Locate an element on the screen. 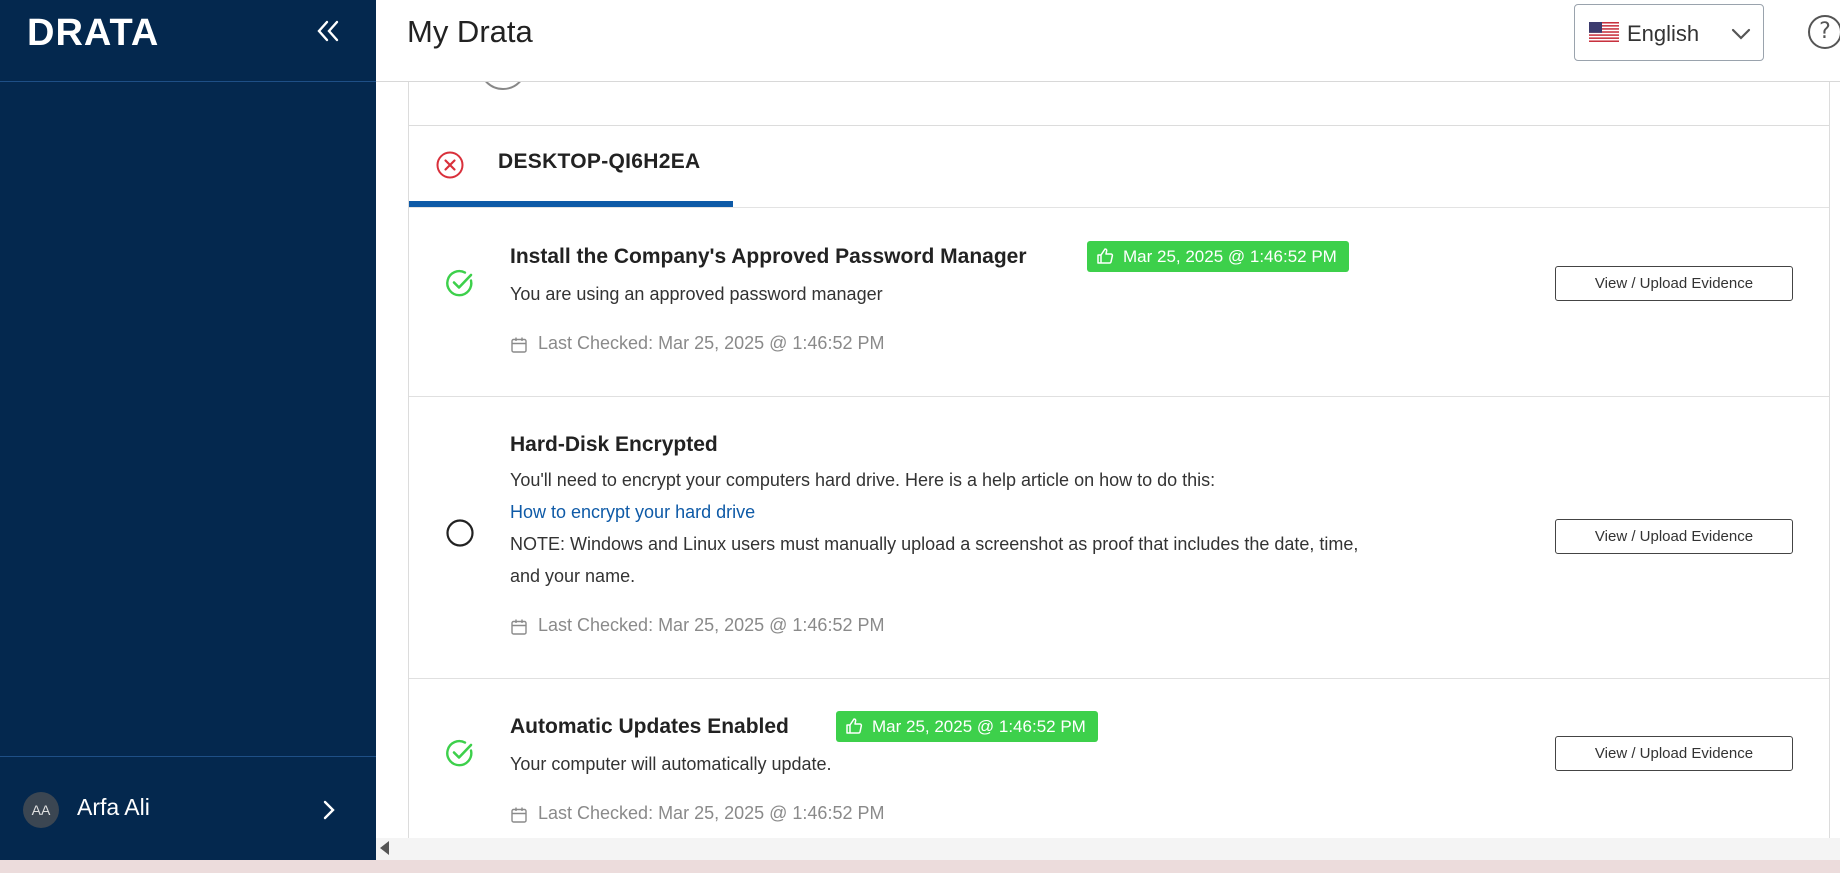  page-title: My Drata is located at coordinates (470, 31).